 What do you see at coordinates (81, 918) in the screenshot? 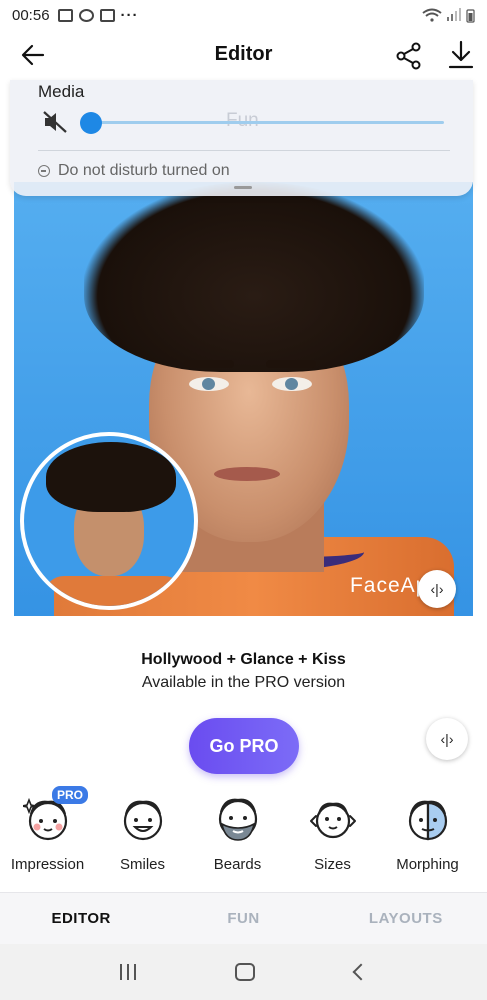
I see `tab-editor: EDITOR` at bounding box center [81, 918].